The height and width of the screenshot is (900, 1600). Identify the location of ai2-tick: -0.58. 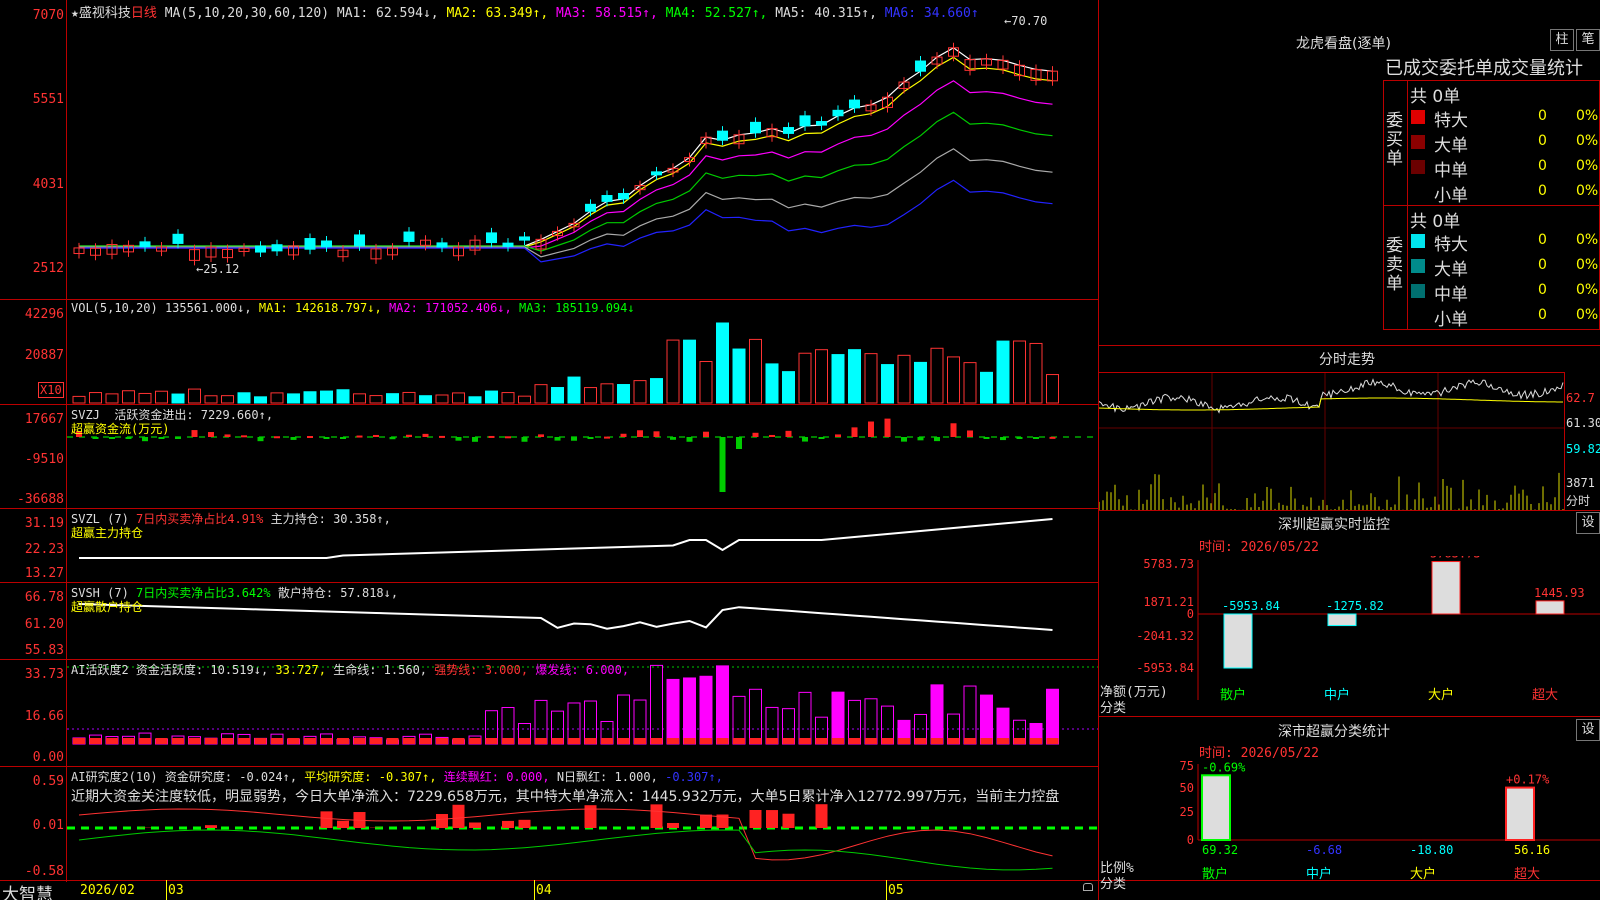
(44, 871).